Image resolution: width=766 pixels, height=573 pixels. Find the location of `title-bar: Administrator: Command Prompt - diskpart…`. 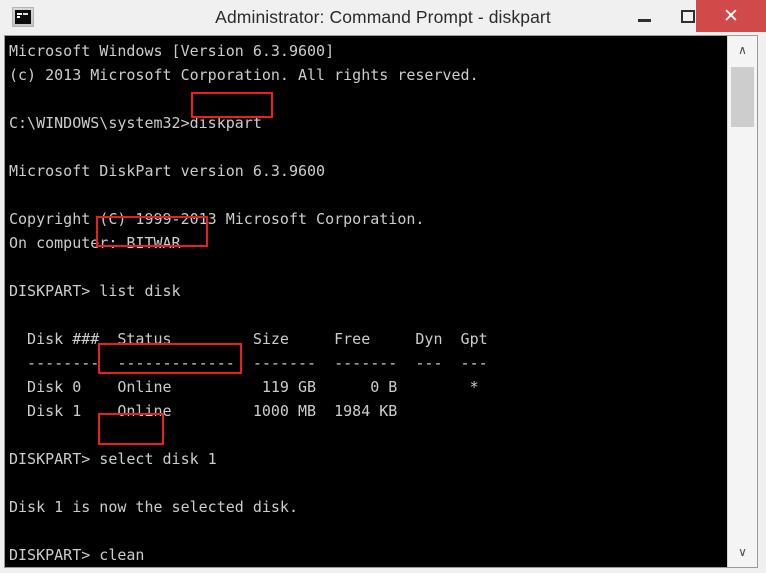

title-bar: Administrator: Command Prompt - diskpart… is located at coordinates (383, 17).